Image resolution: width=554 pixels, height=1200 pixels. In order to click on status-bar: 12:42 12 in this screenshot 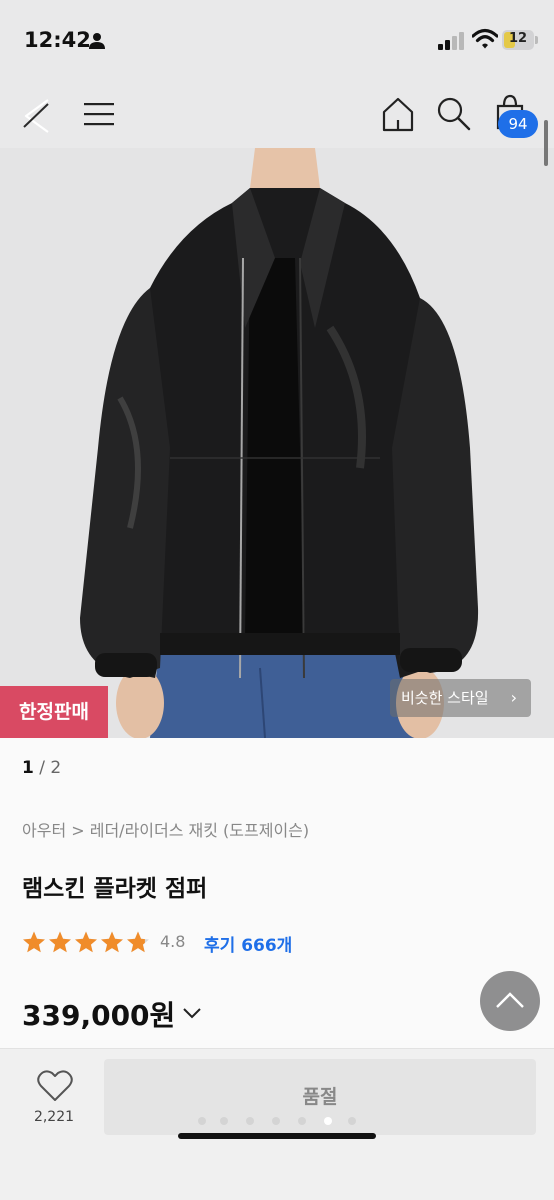, I will do `click(277, 40)`.